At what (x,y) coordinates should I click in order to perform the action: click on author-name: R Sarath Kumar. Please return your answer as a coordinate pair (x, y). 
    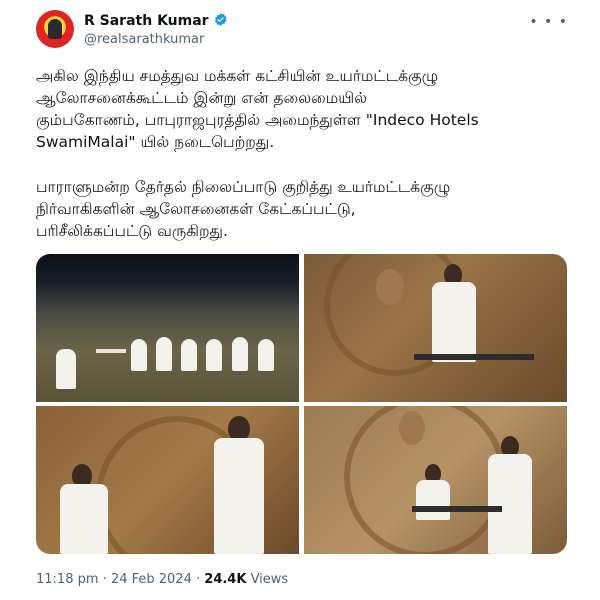
    Looking at the image, I should click on (156, 20).